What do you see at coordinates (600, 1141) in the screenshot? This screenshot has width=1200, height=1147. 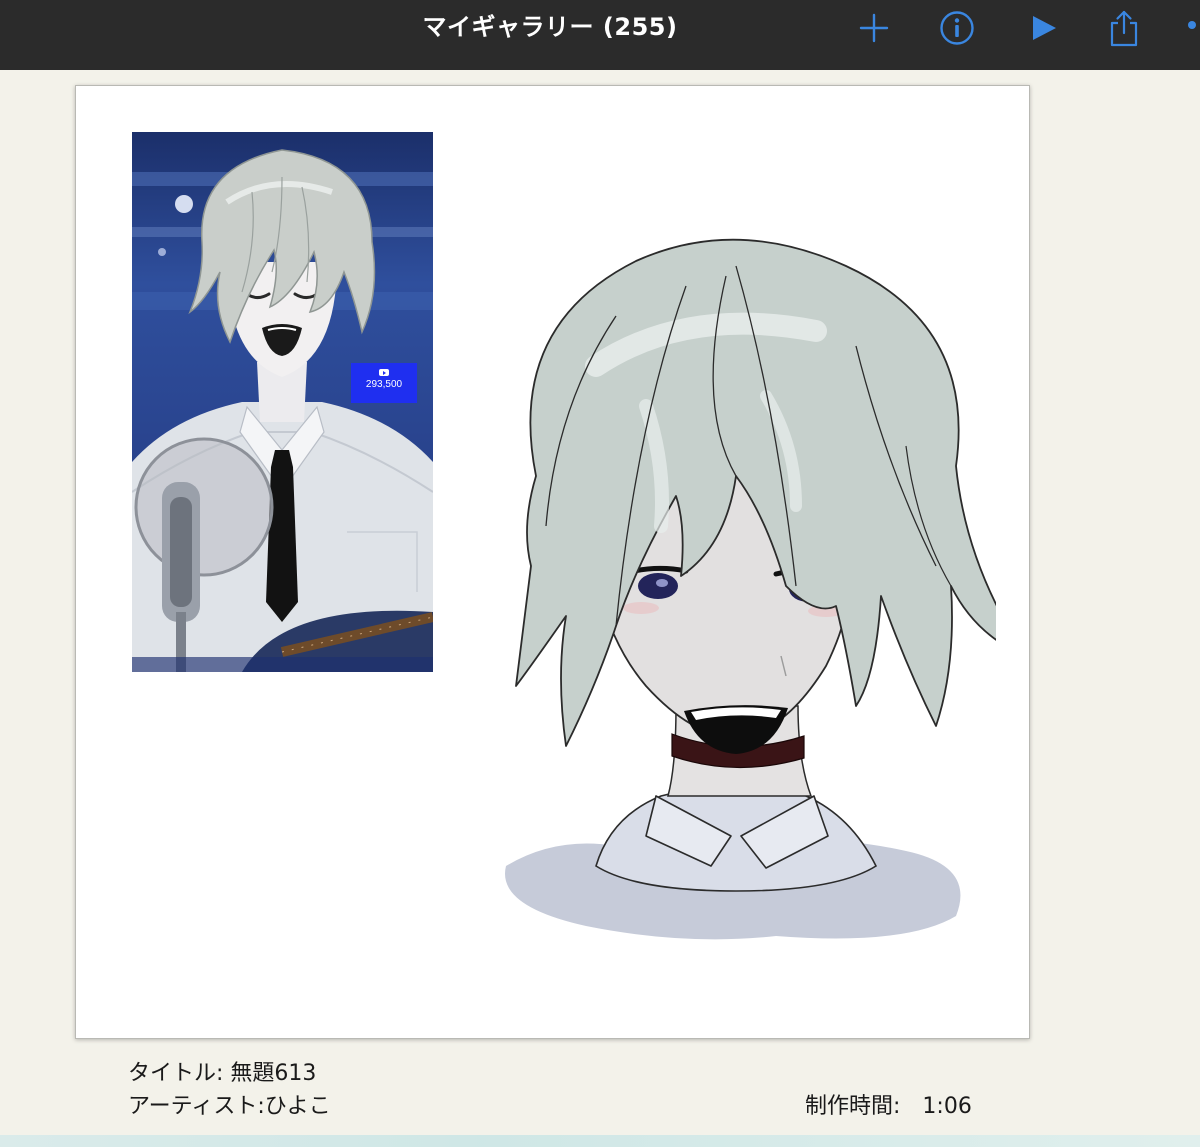 I see `bottom-decoration` at bounding box center [600, 1141].